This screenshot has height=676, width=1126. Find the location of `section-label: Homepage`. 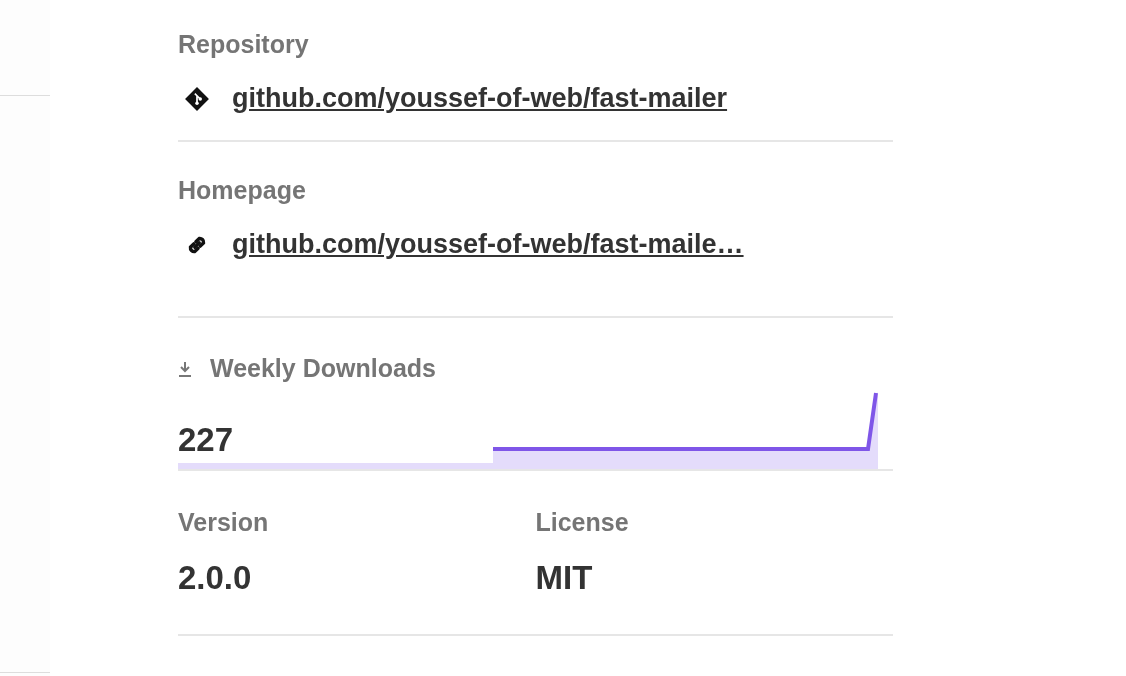

section-label: Homepage is located at coordinates (242, 190).